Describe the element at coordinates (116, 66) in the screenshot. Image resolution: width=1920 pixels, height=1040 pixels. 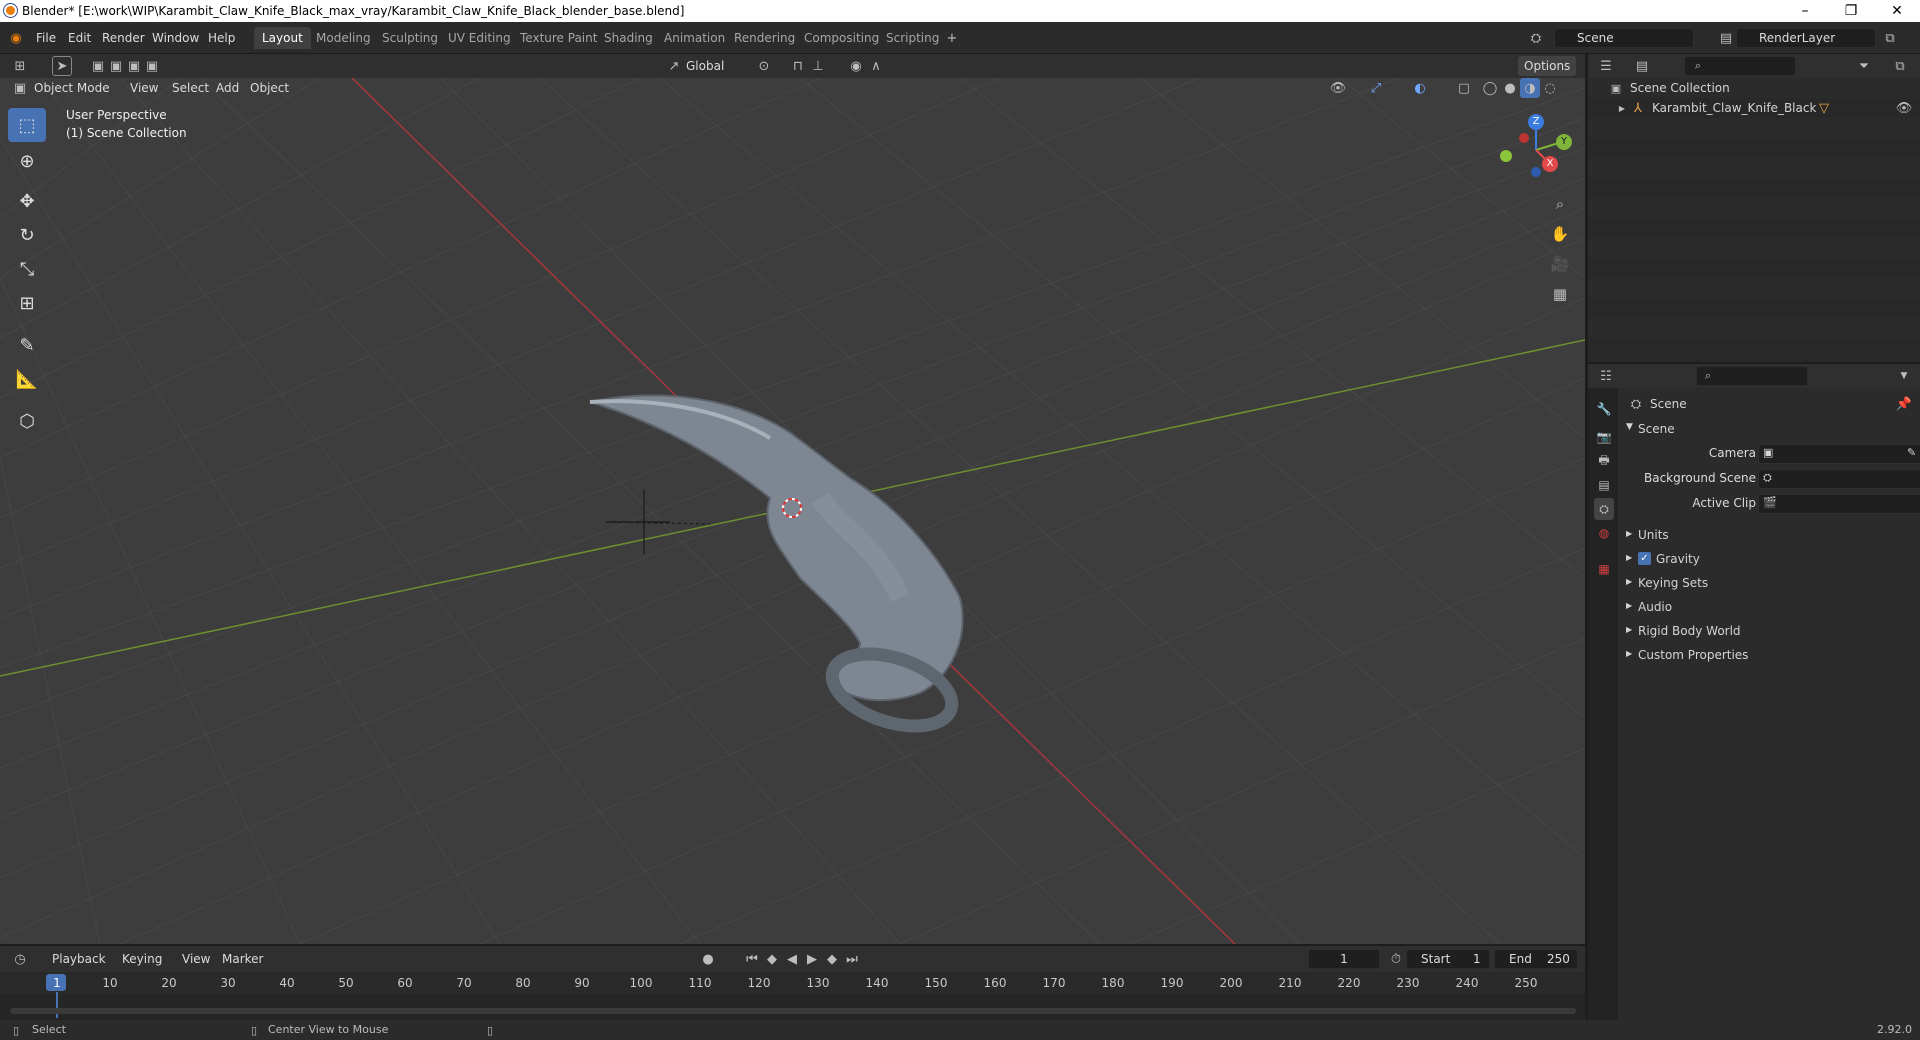
I see `select-mode-extend-icon: ▣` at that location.